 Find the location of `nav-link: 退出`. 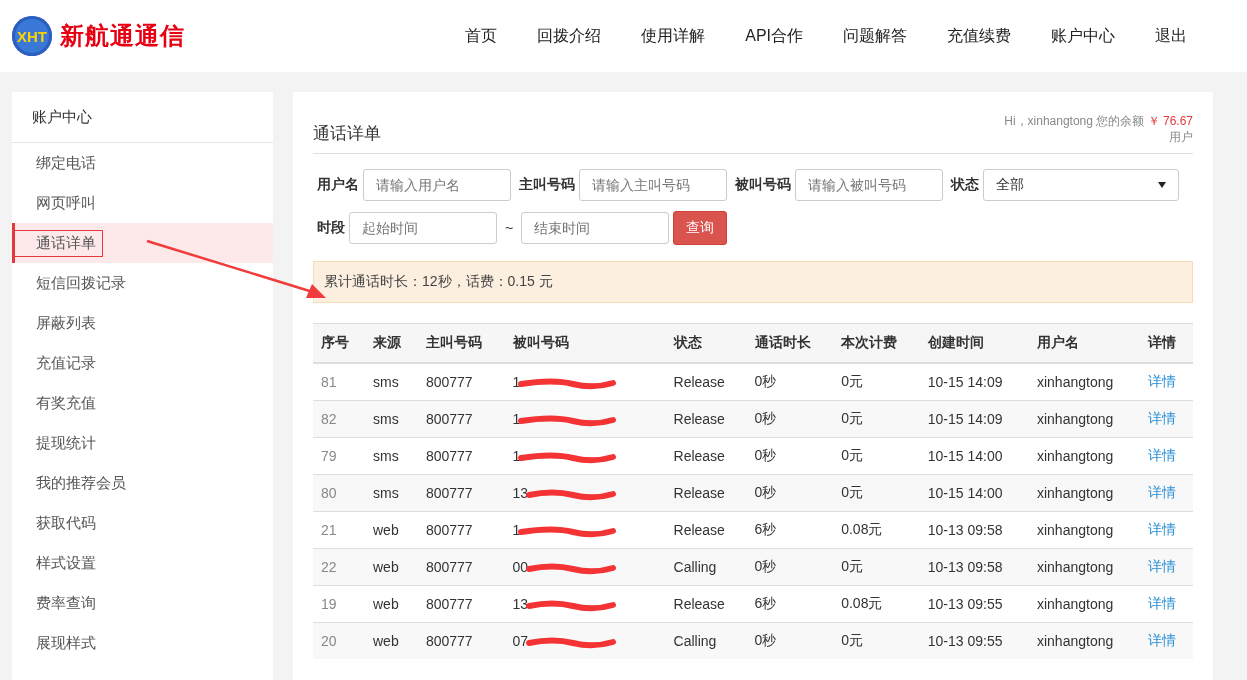

nav-link: 退出 is located at coordinates (1171, 36).